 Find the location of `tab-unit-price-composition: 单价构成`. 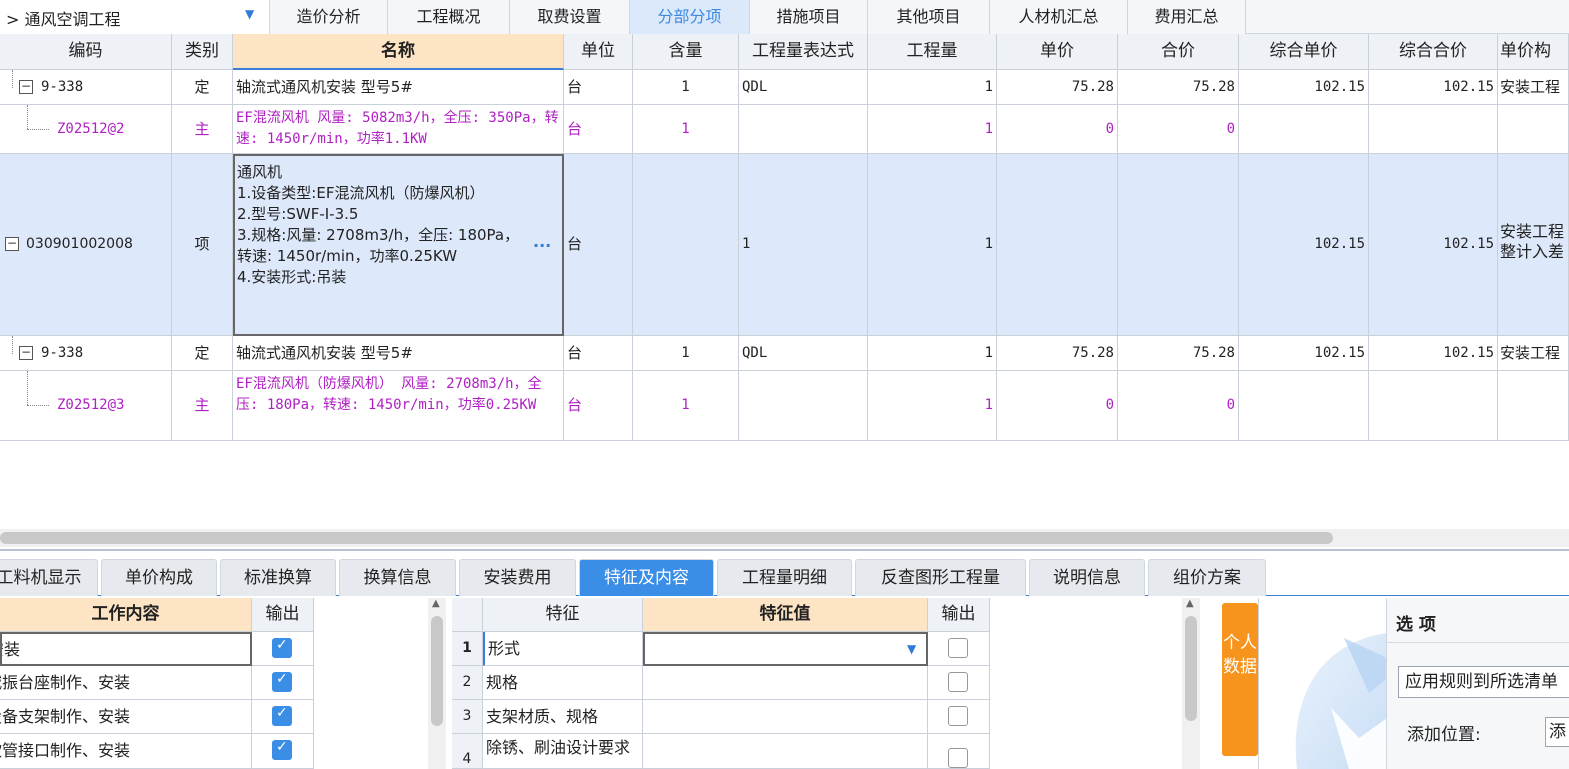

tab-unit-price-composition: 单价构成 is located at coordinates (159, 577).